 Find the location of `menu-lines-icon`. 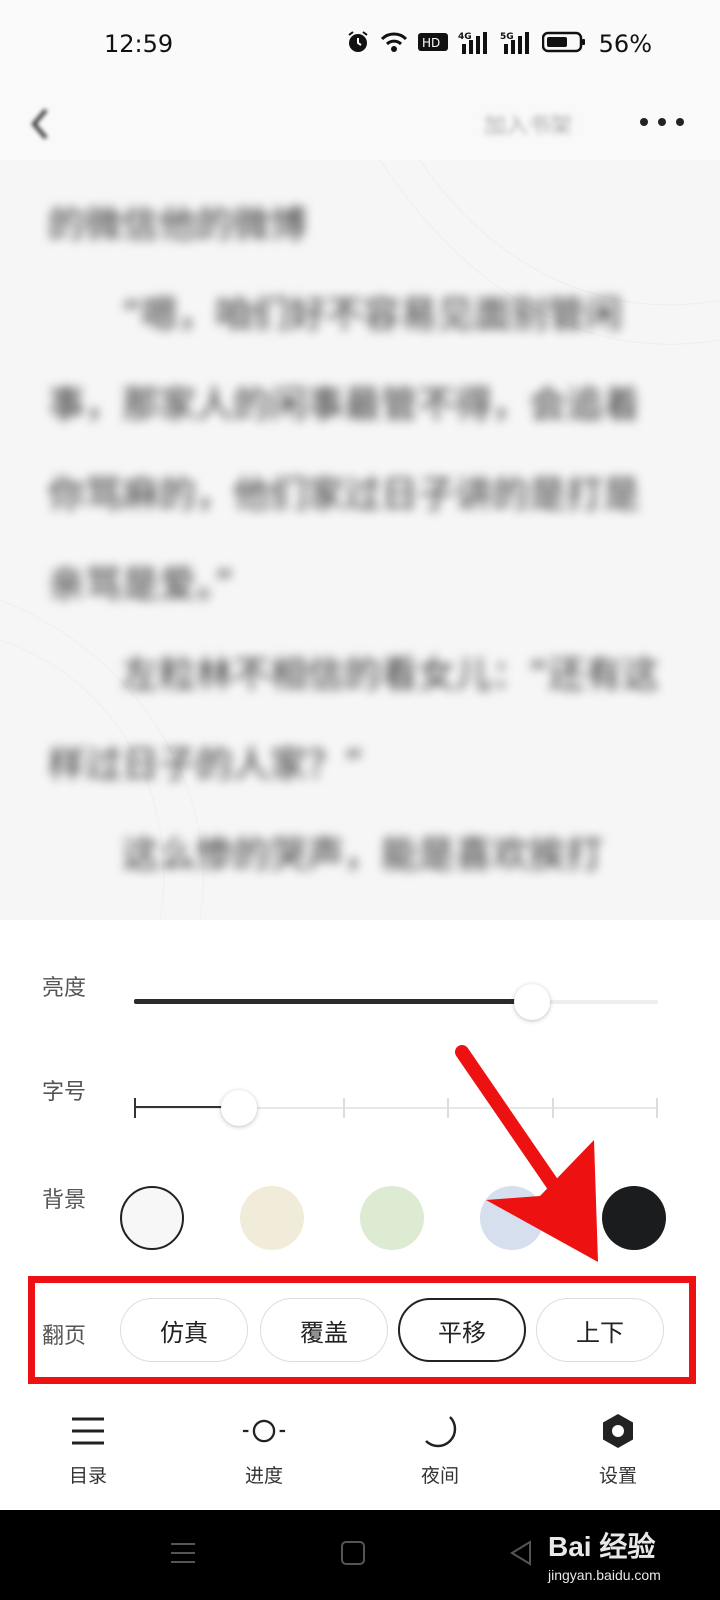

menu-lines-icon is located at coordinates (88, 1431).